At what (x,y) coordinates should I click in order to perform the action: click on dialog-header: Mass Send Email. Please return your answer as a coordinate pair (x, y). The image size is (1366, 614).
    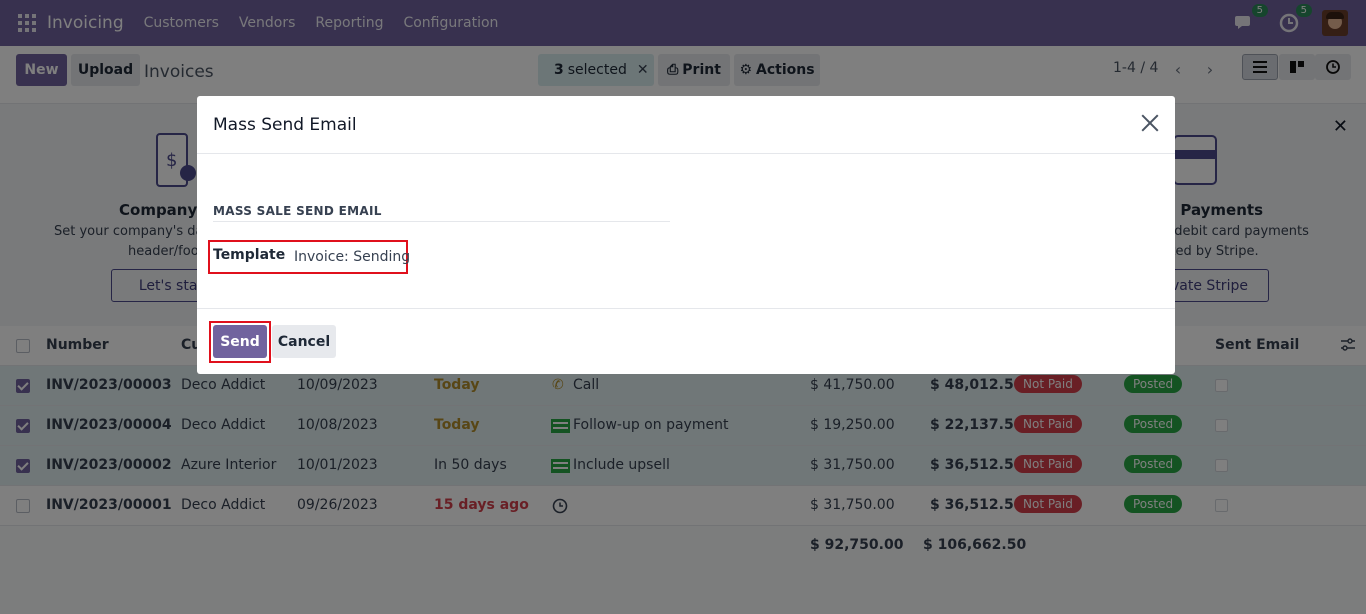
    Looking at the image, I should click on (686, 125).